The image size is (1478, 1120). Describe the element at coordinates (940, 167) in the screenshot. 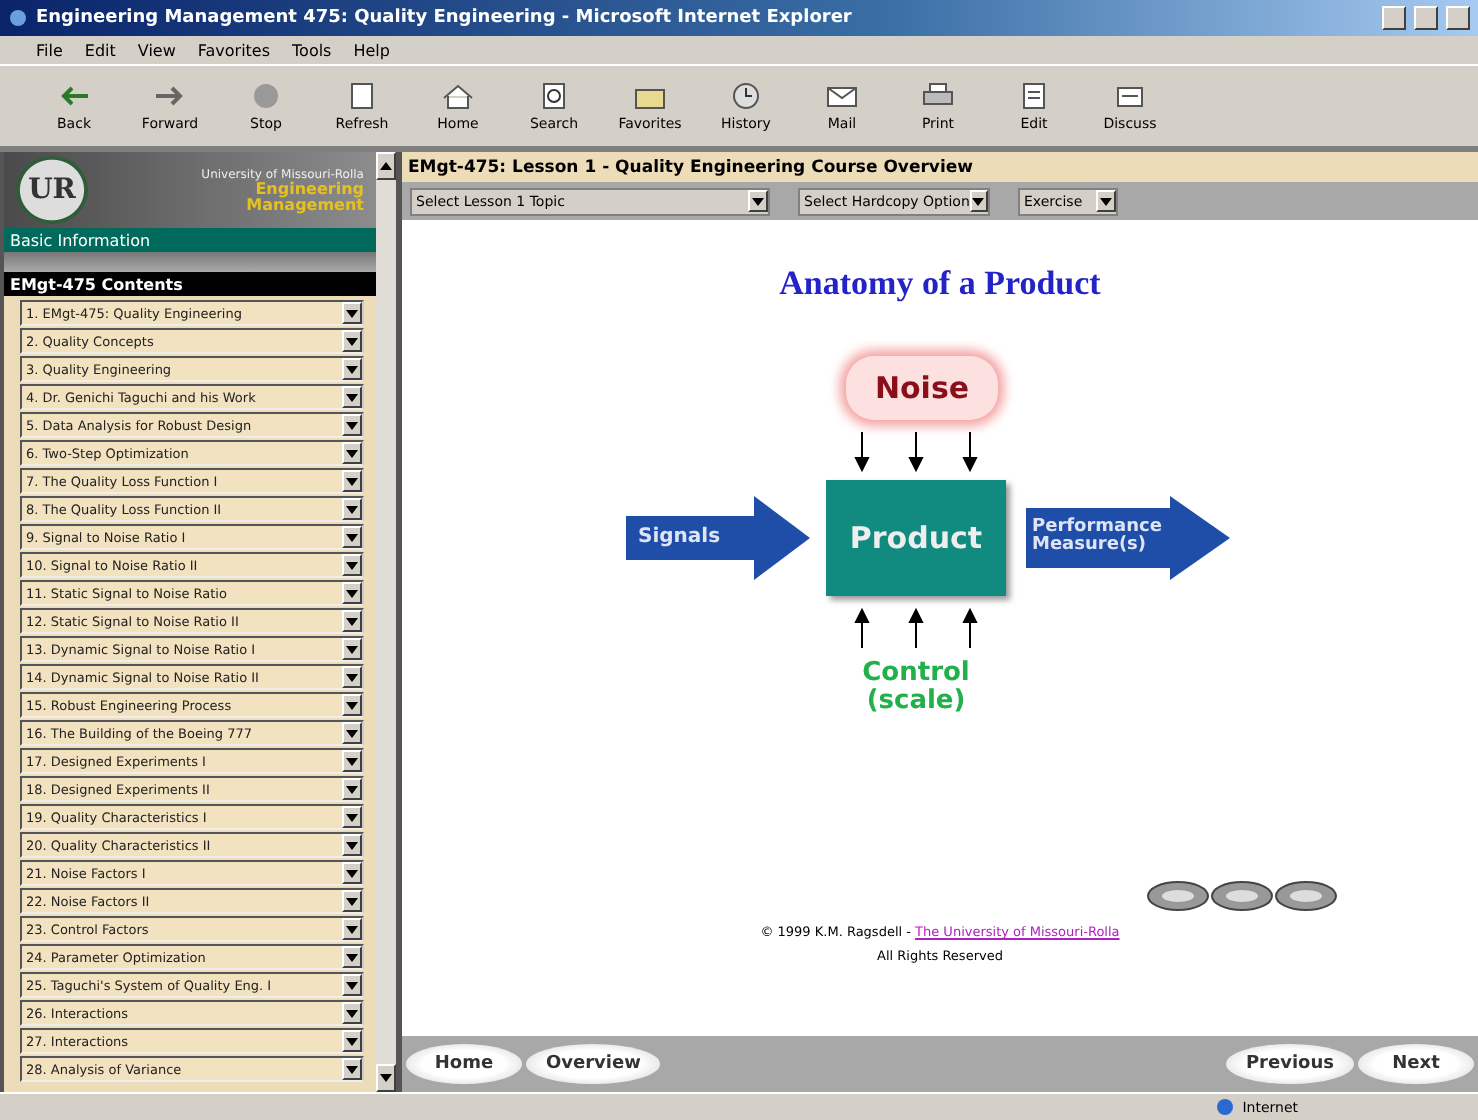

I see `lesson-header: EMgt-475: Lesson 1 - Quality Engineering Course Overview` at that location.